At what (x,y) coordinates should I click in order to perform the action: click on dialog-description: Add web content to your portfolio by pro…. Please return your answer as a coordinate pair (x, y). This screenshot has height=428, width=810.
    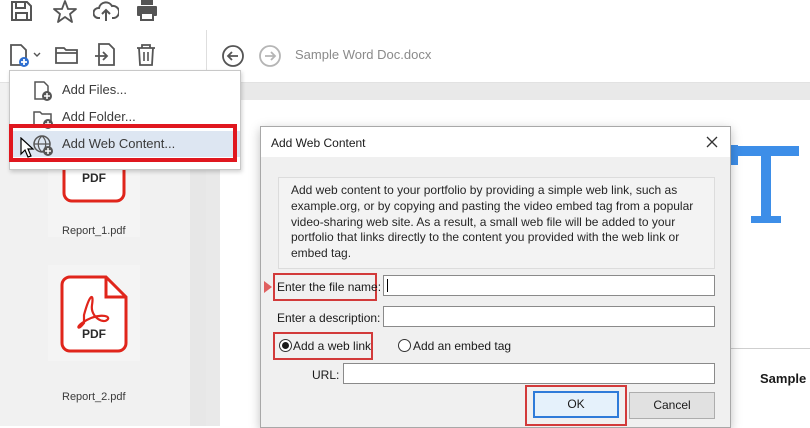
    Looking at the image, I should click on (492, 222).